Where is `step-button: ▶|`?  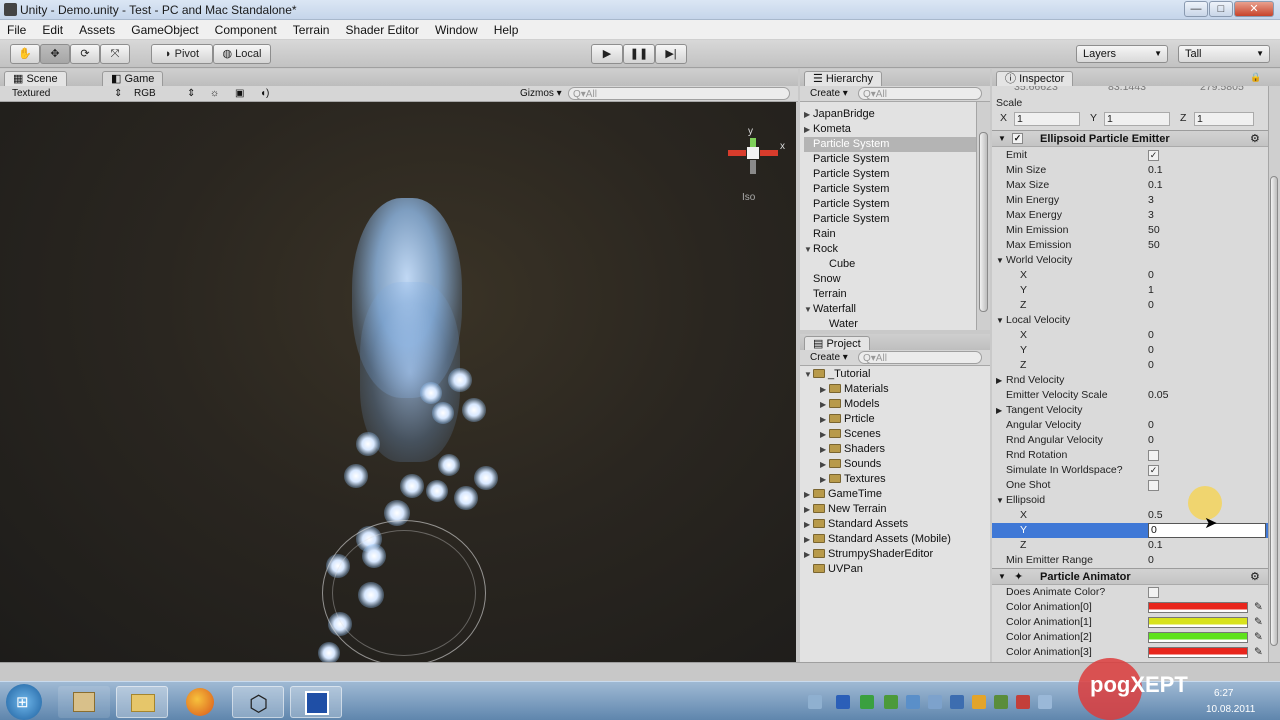
step-button: ▶| is located at coordinates (671, 54).